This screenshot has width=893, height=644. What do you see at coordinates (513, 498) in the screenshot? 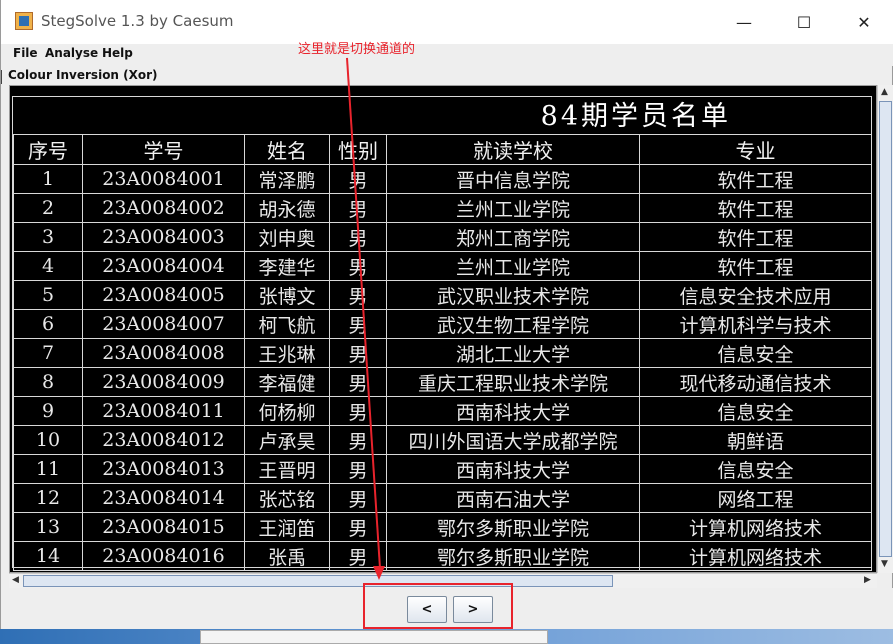
I see `cell-school: 西南石油大学` at bounding box center [513, 498].